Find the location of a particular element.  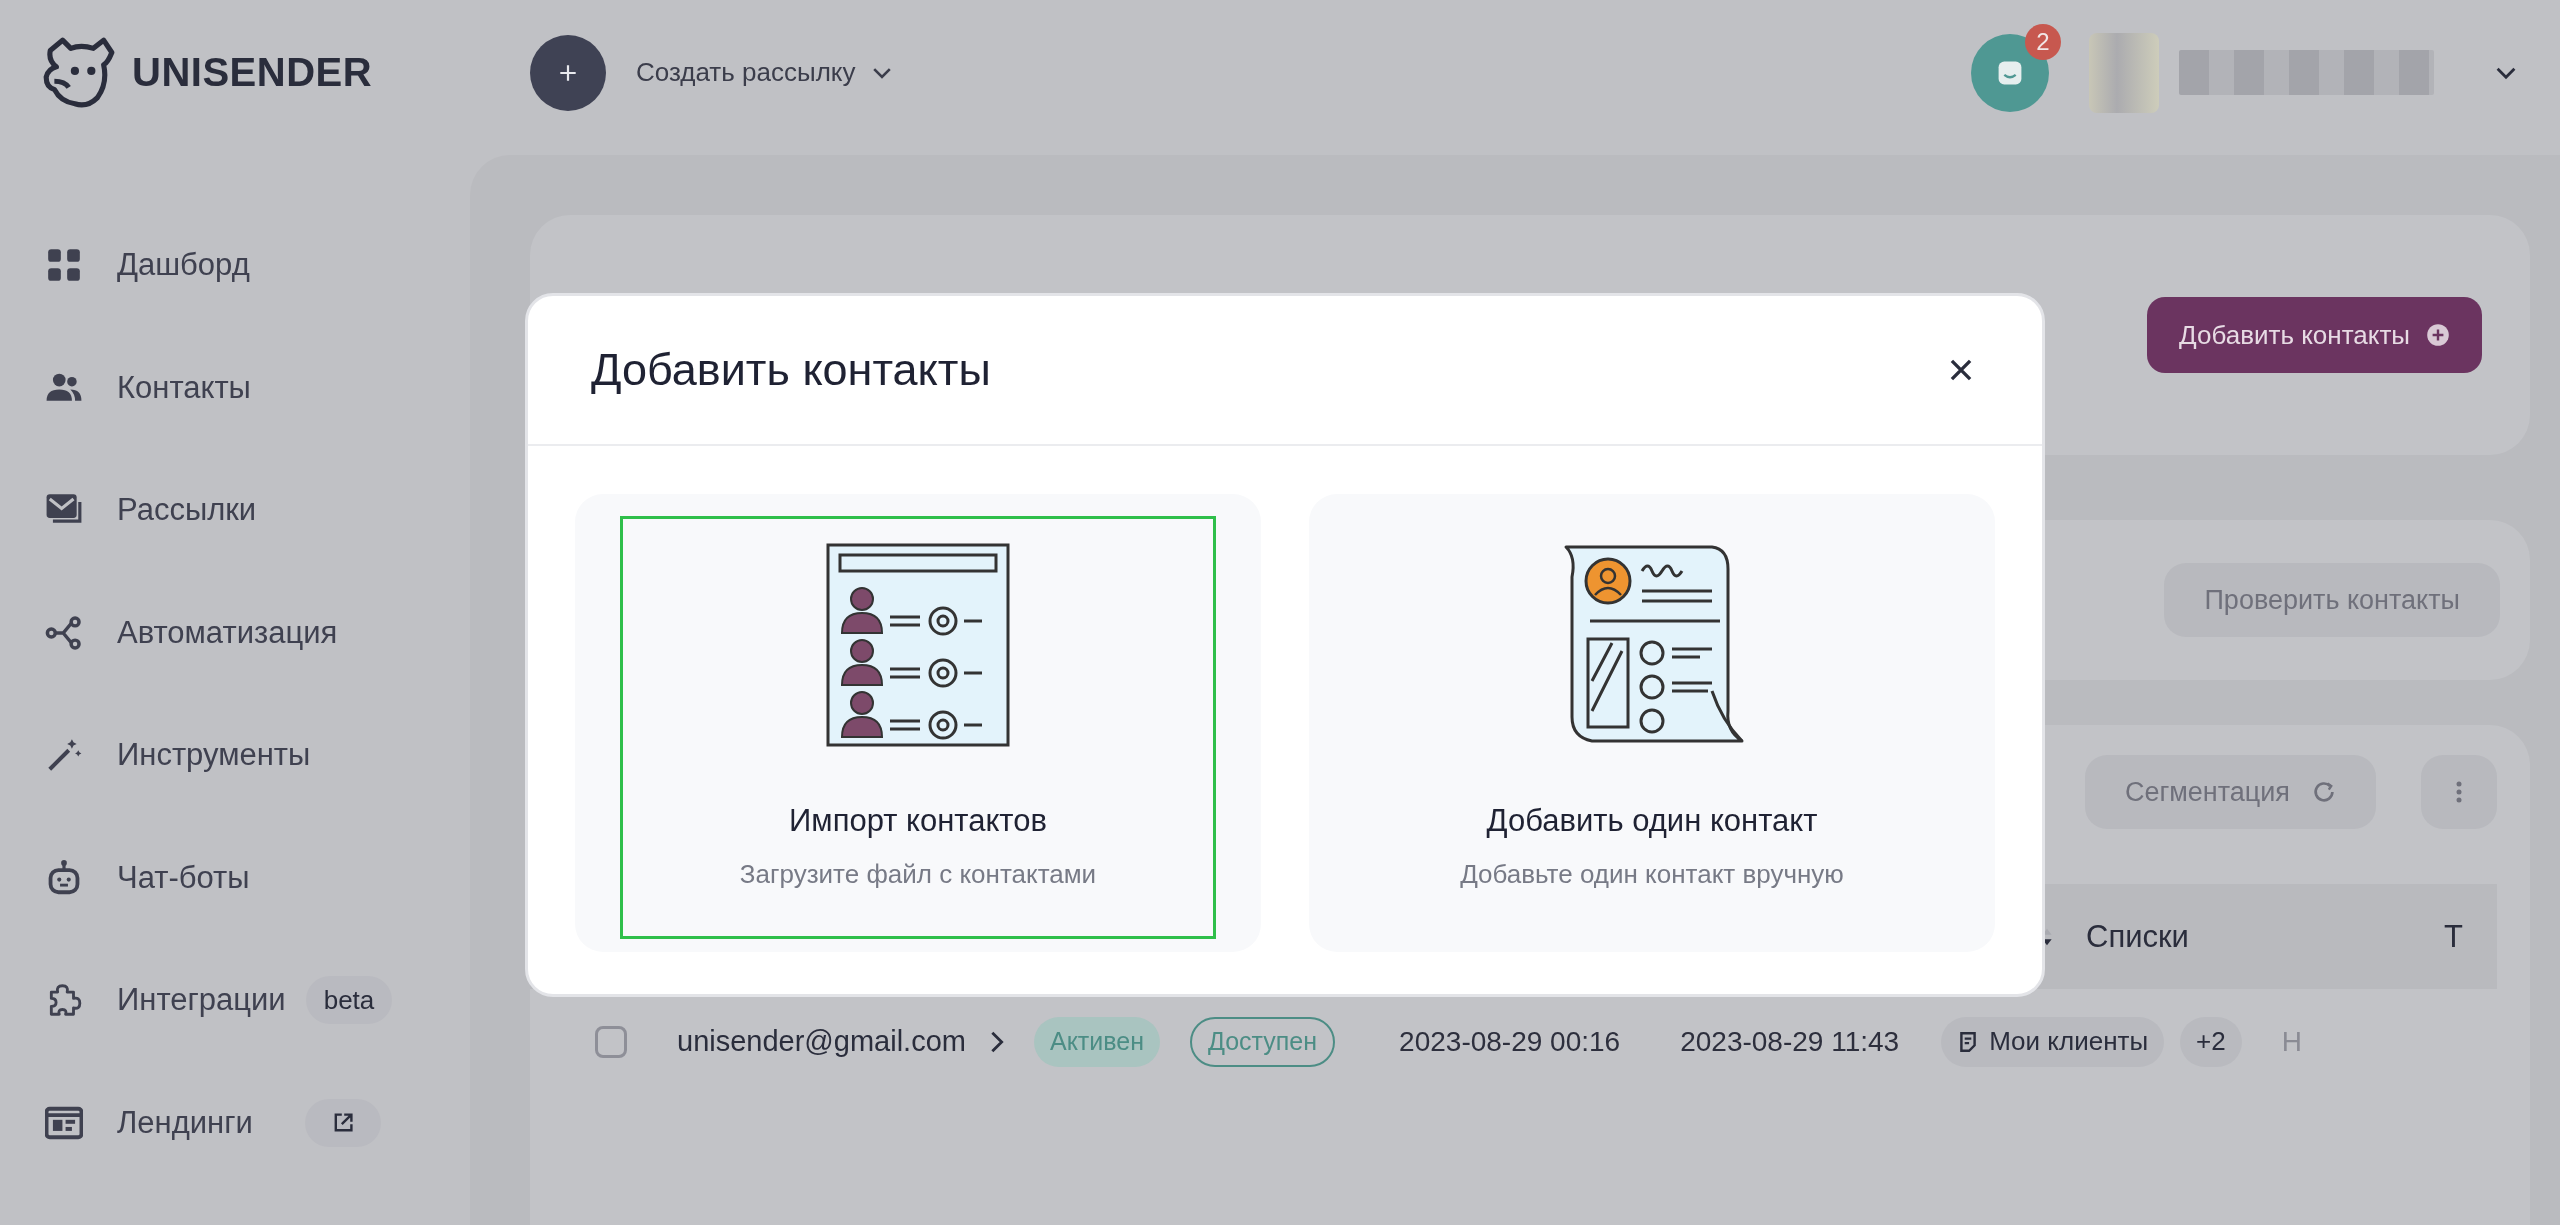

nodes-icon is located at coordinates (64, 632).